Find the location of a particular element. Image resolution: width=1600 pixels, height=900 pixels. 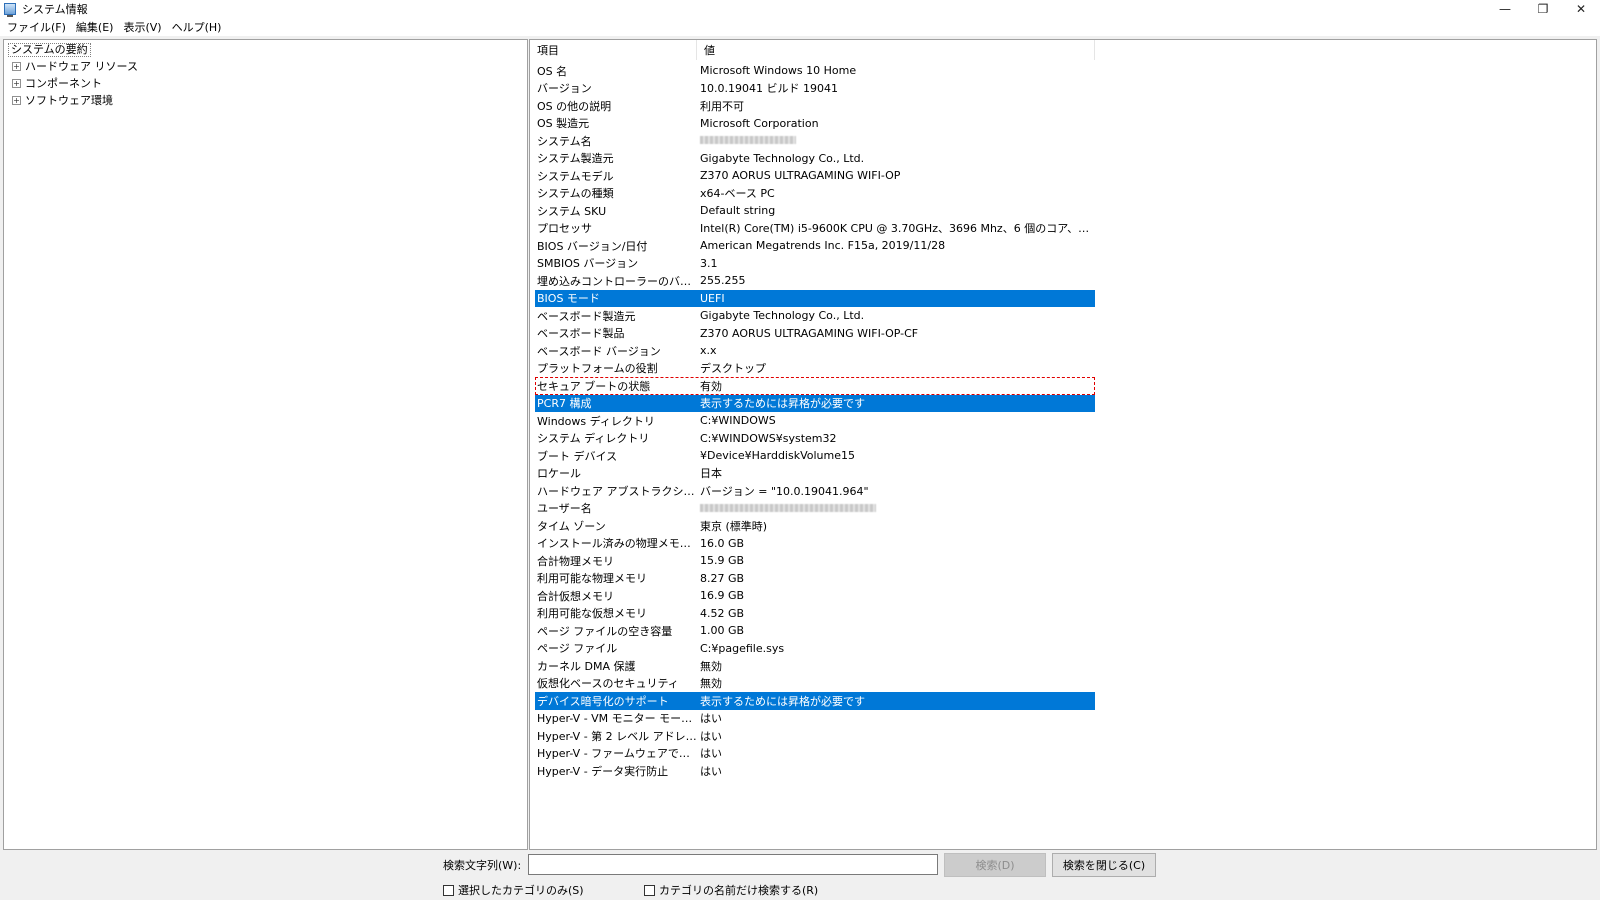

list-row: タイム ゾーン 東京 (標準時) is located at coordinates (815, 526).